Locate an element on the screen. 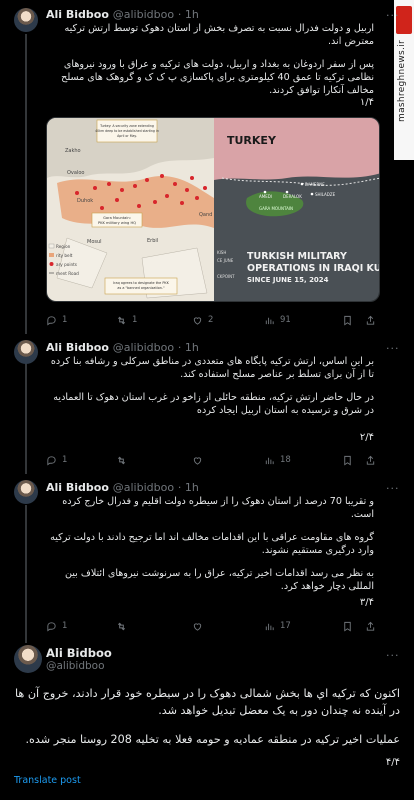 This screenshot has width=414, height=800. svg-text: KISH is located at coordinates (221, 252).